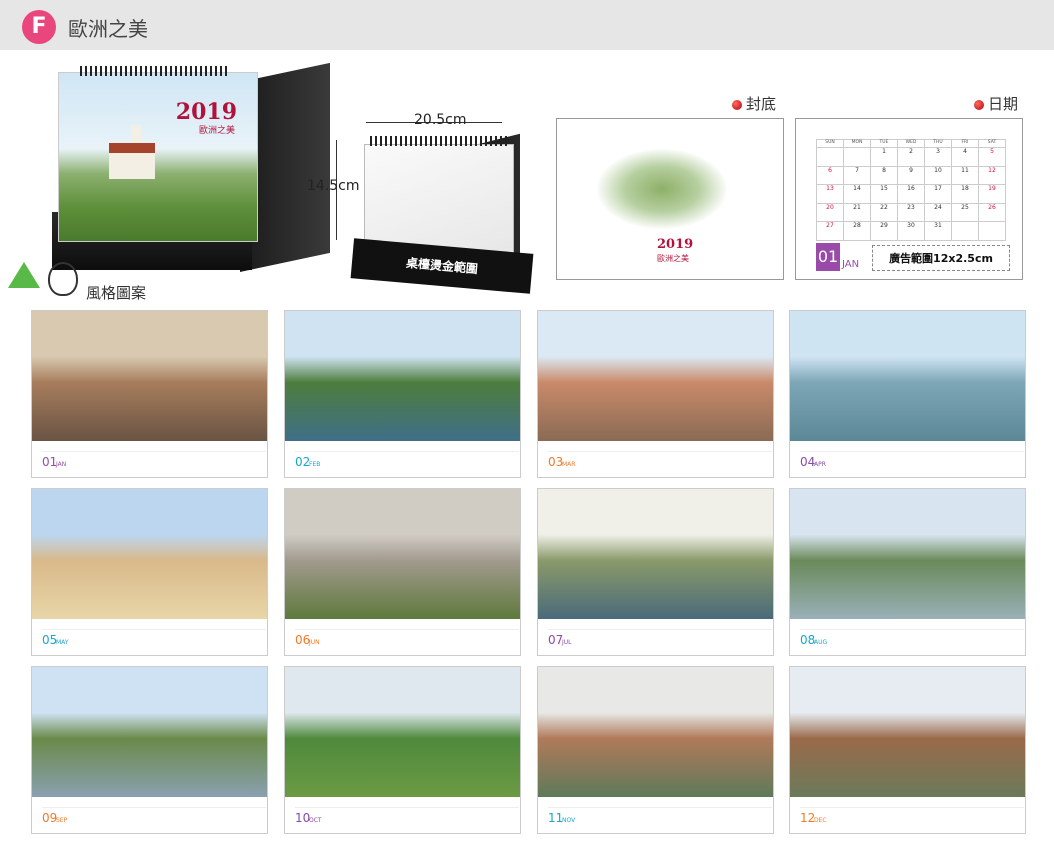 Image resolution: width=1054 pixels, height=855 pixels. I want to click on month-card-jan: 01 JAN, so click(149, 394).